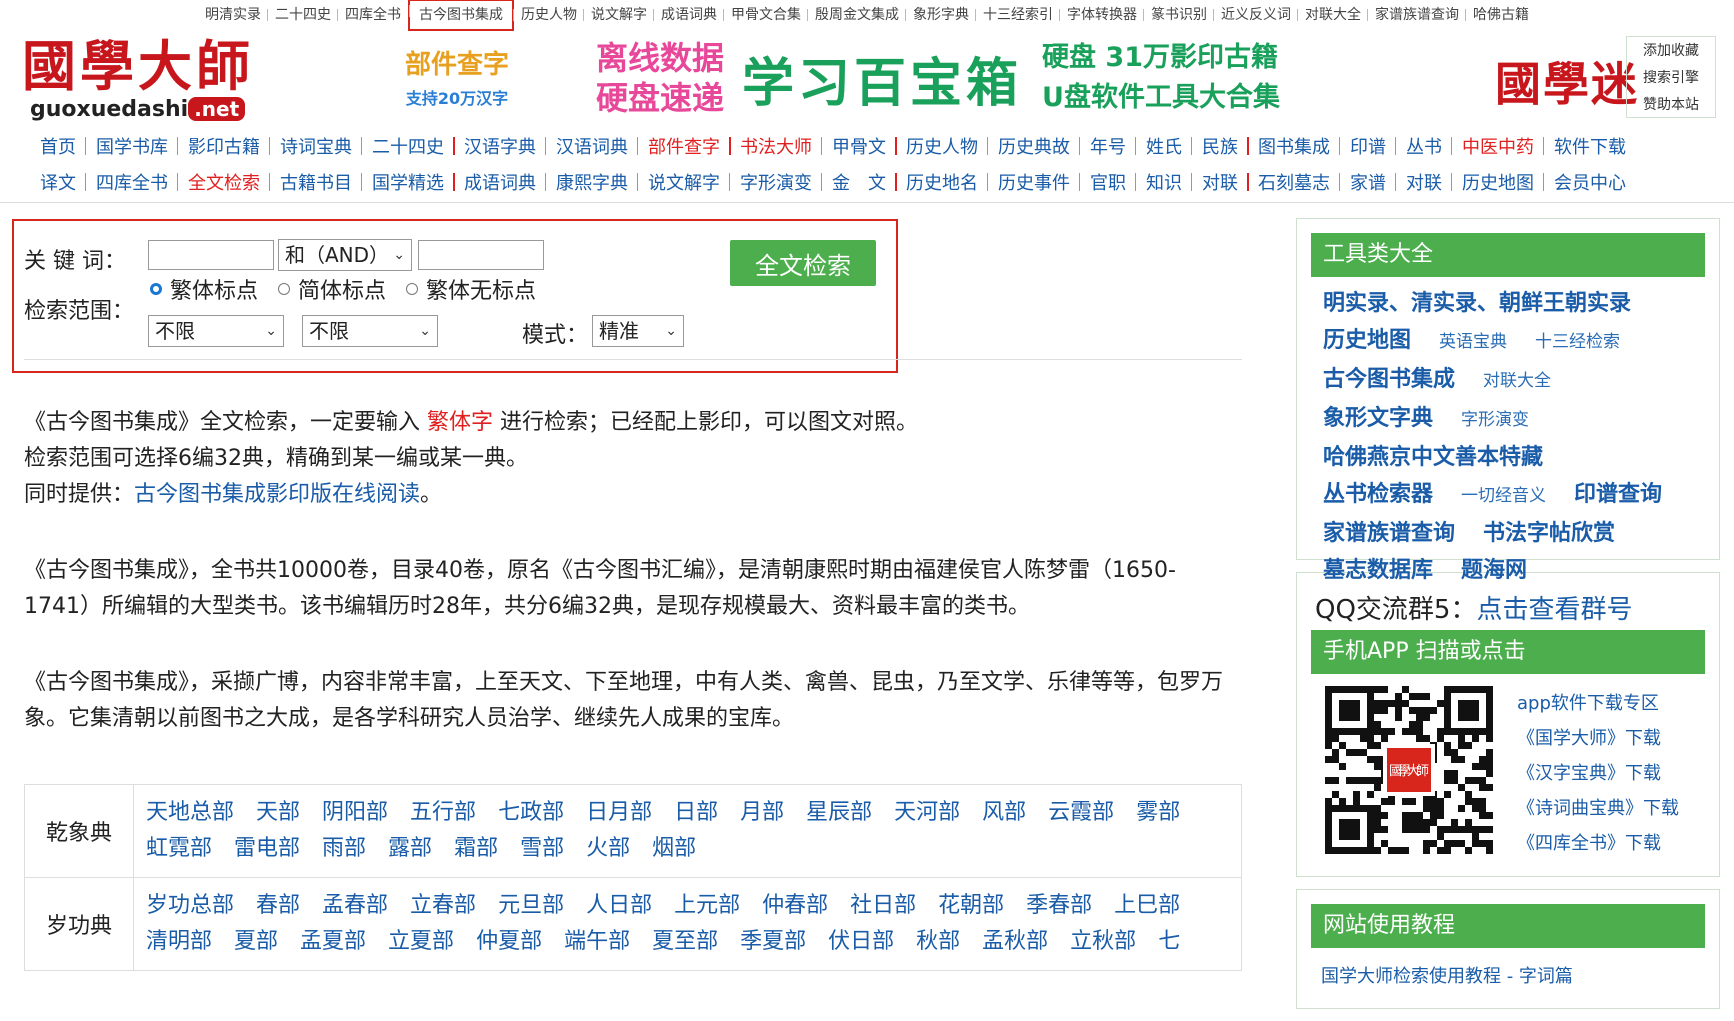 Image resolution: width=1734 pixels, height=1021 pixels. Describe the element at coordinates (765, 15) in the screenshot. I see `top-link: 甲骨文合集` at that location.